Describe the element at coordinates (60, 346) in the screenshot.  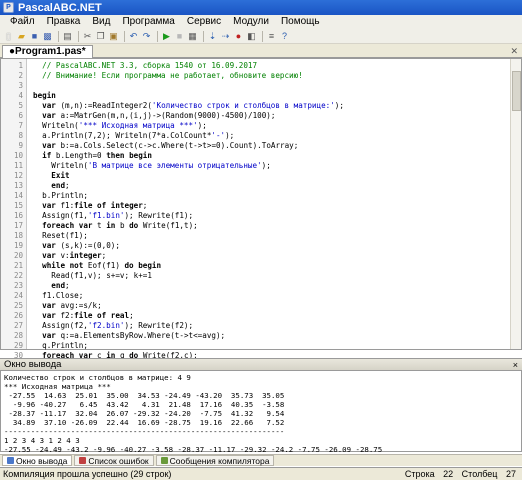
I see `code-line: q.Println;` at that location.